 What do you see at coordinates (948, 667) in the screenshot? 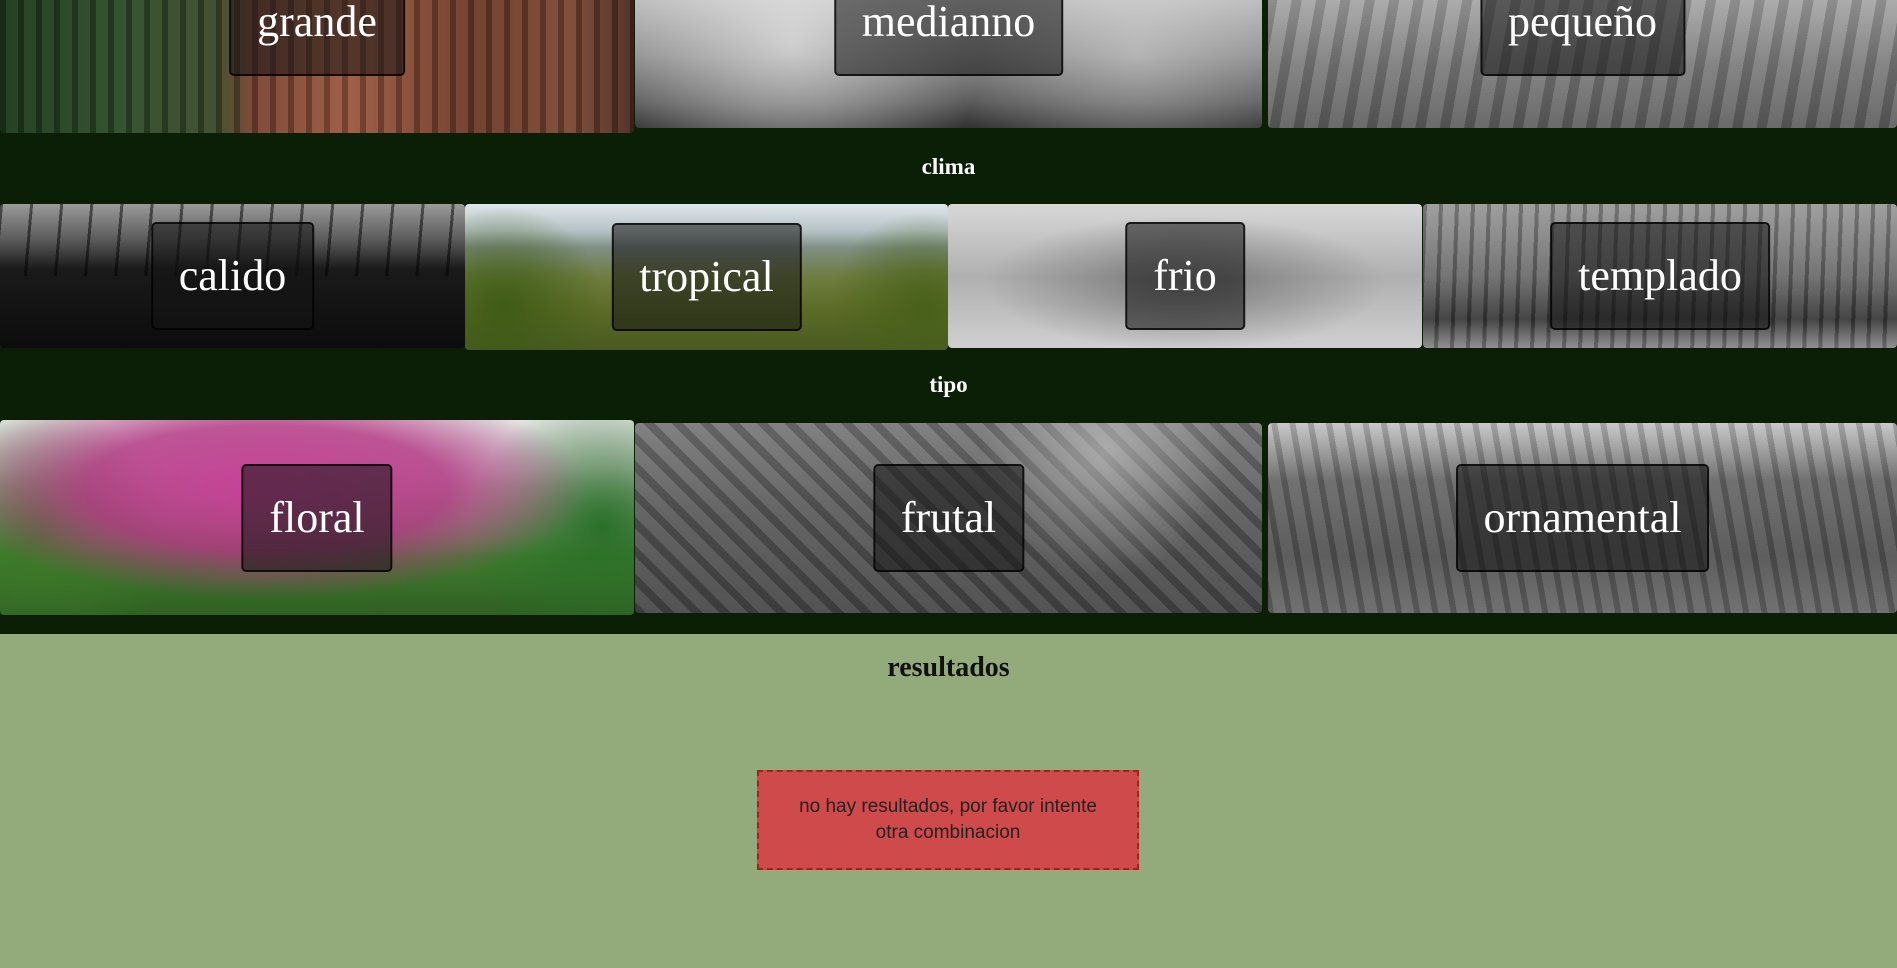
I see `results-title: resultados` at bounding box center [948, 667].